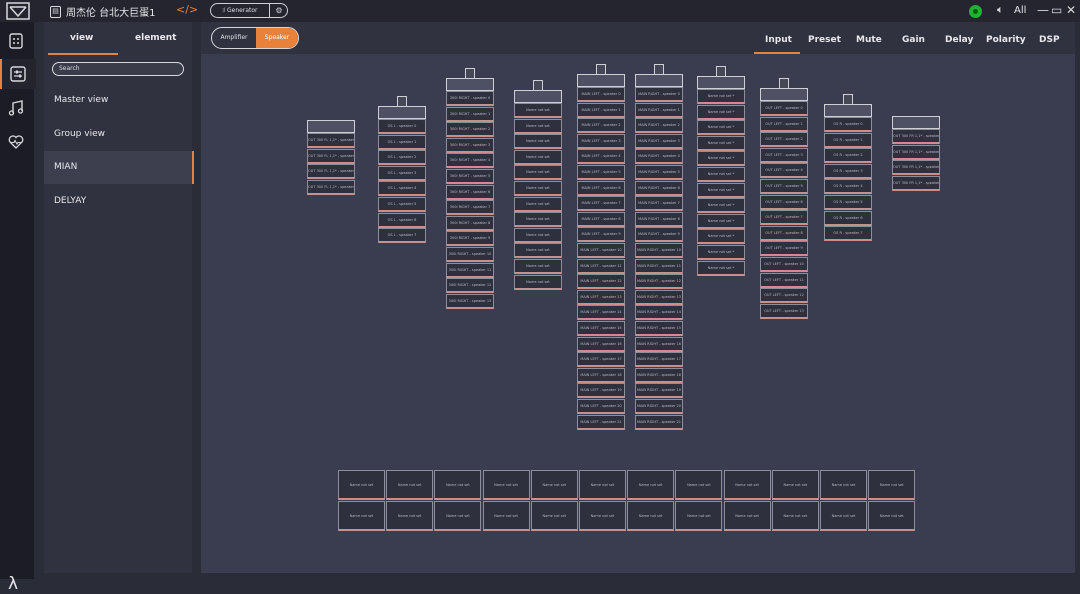 The image size is (1080, 594). Describe the element at coordinates (470, 161) in the screenshot. I see `speaker-cabinet: 300I RIGHT - speaker 4` at that location.